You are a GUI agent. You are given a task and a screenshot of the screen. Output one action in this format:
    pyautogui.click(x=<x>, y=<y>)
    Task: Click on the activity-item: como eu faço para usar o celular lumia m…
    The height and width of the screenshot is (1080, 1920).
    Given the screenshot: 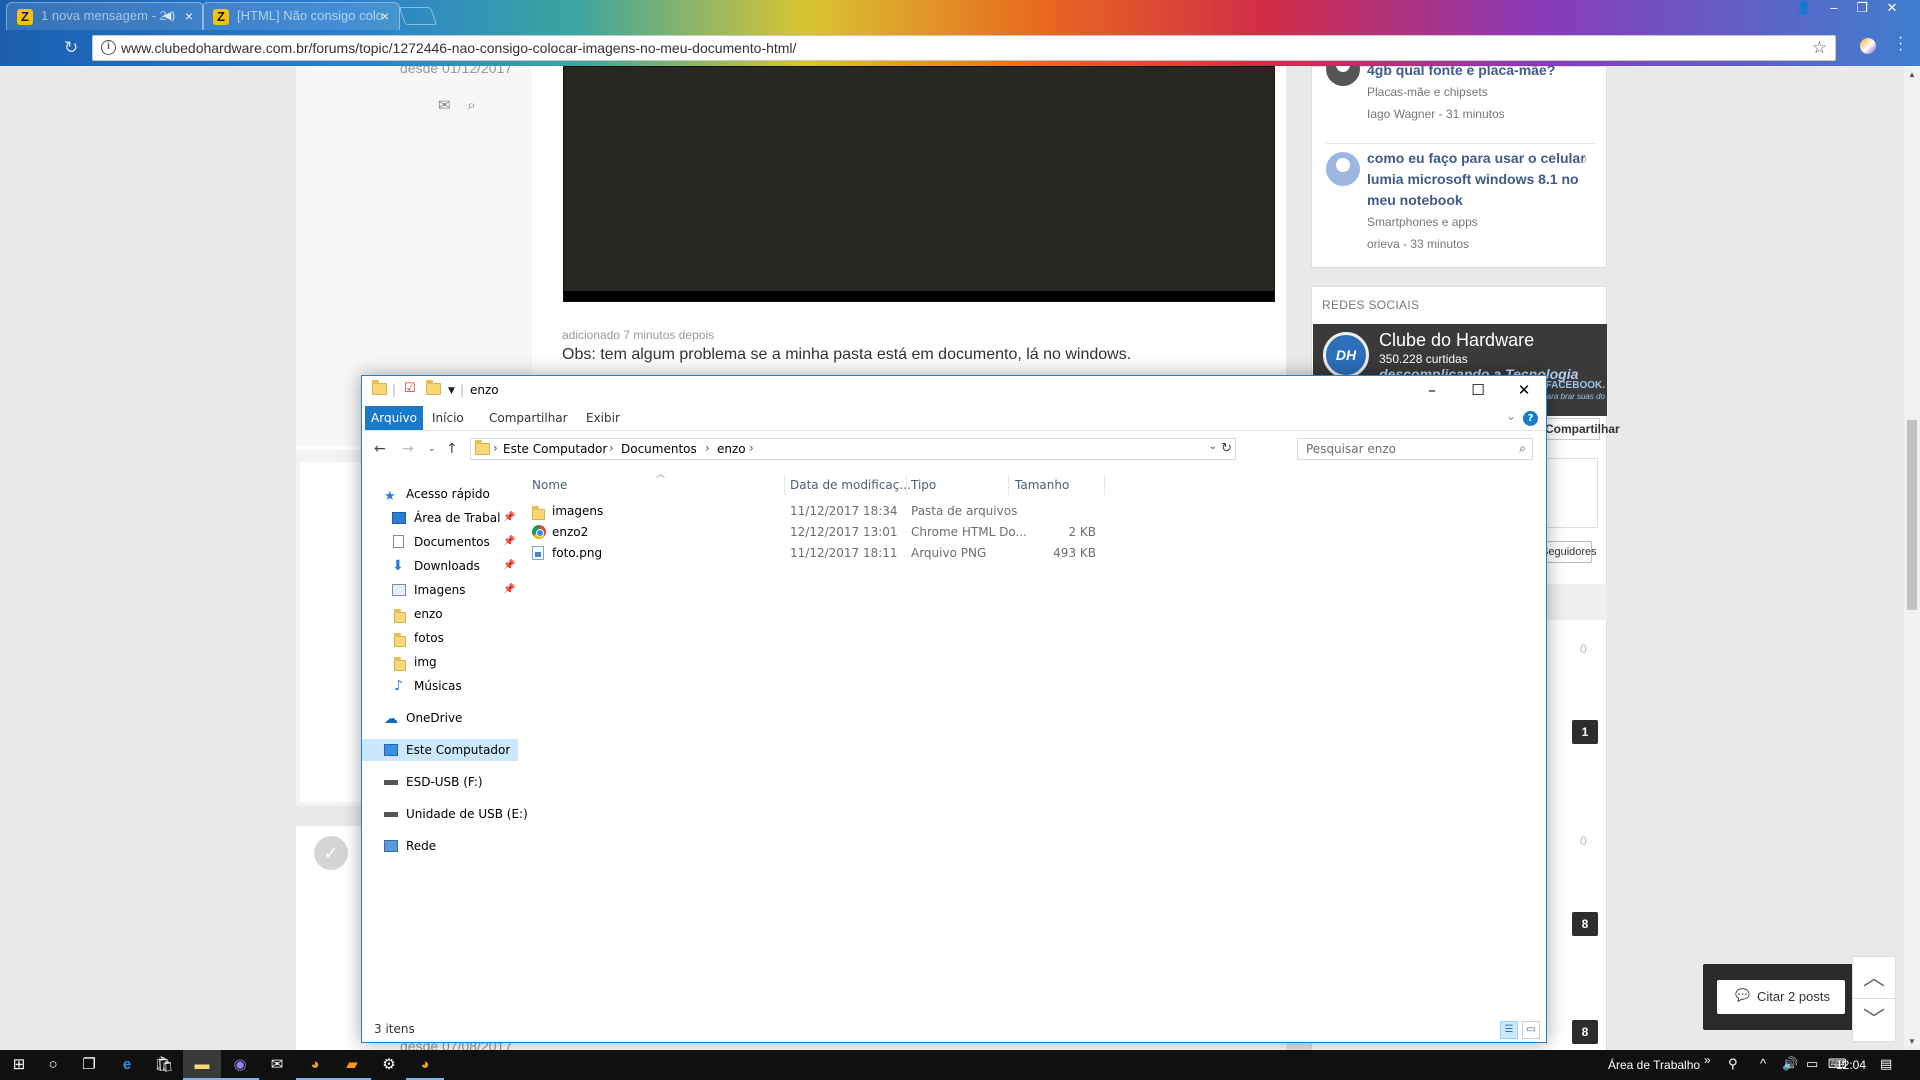 What is the action you would take?
    pyautogui.click(x=1477, y=199)
    